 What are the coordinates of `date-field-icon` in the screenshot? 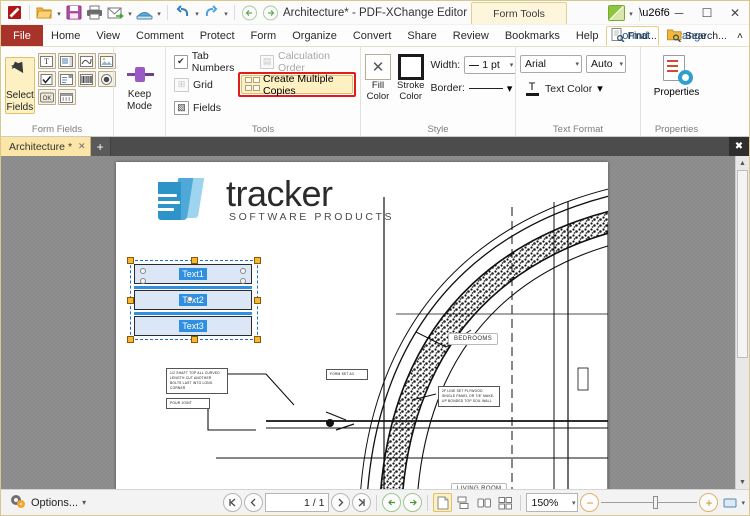 It's located at (66, 97).